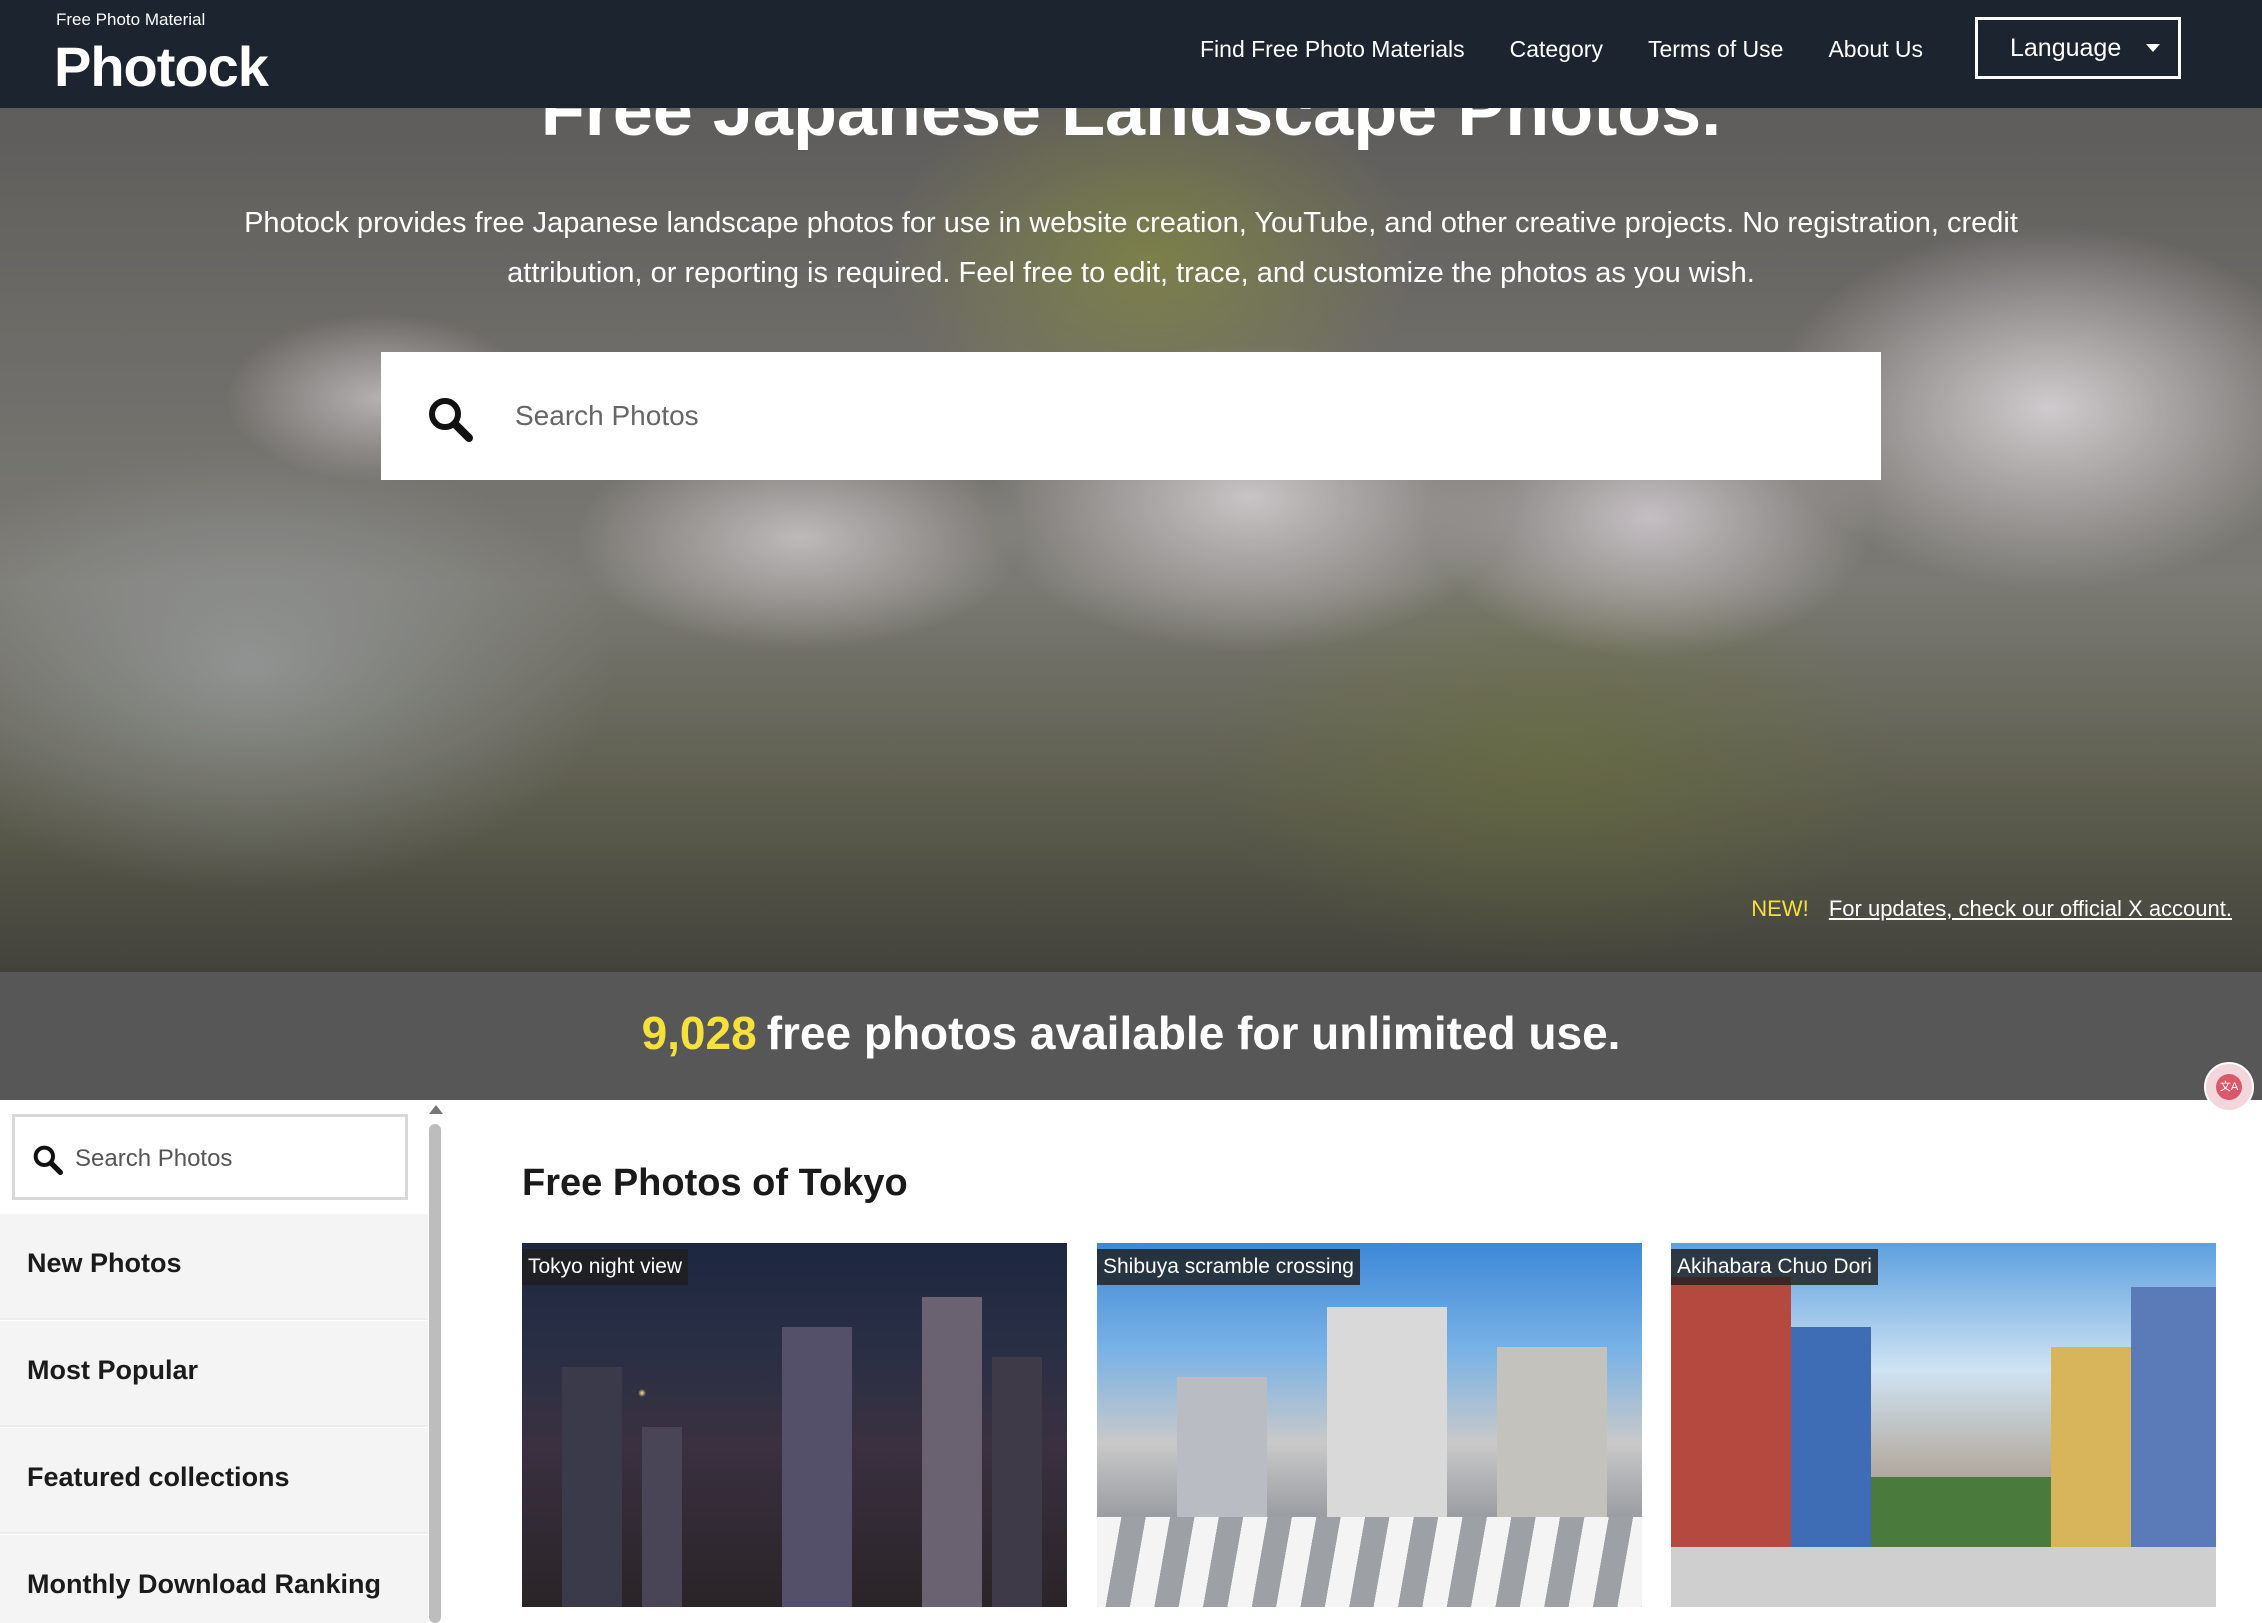  What do you see at coordinates (605, 1267) in the screenshot?
I see `photo-caption: Tokyo night view` at bounding box center [605, 1267].